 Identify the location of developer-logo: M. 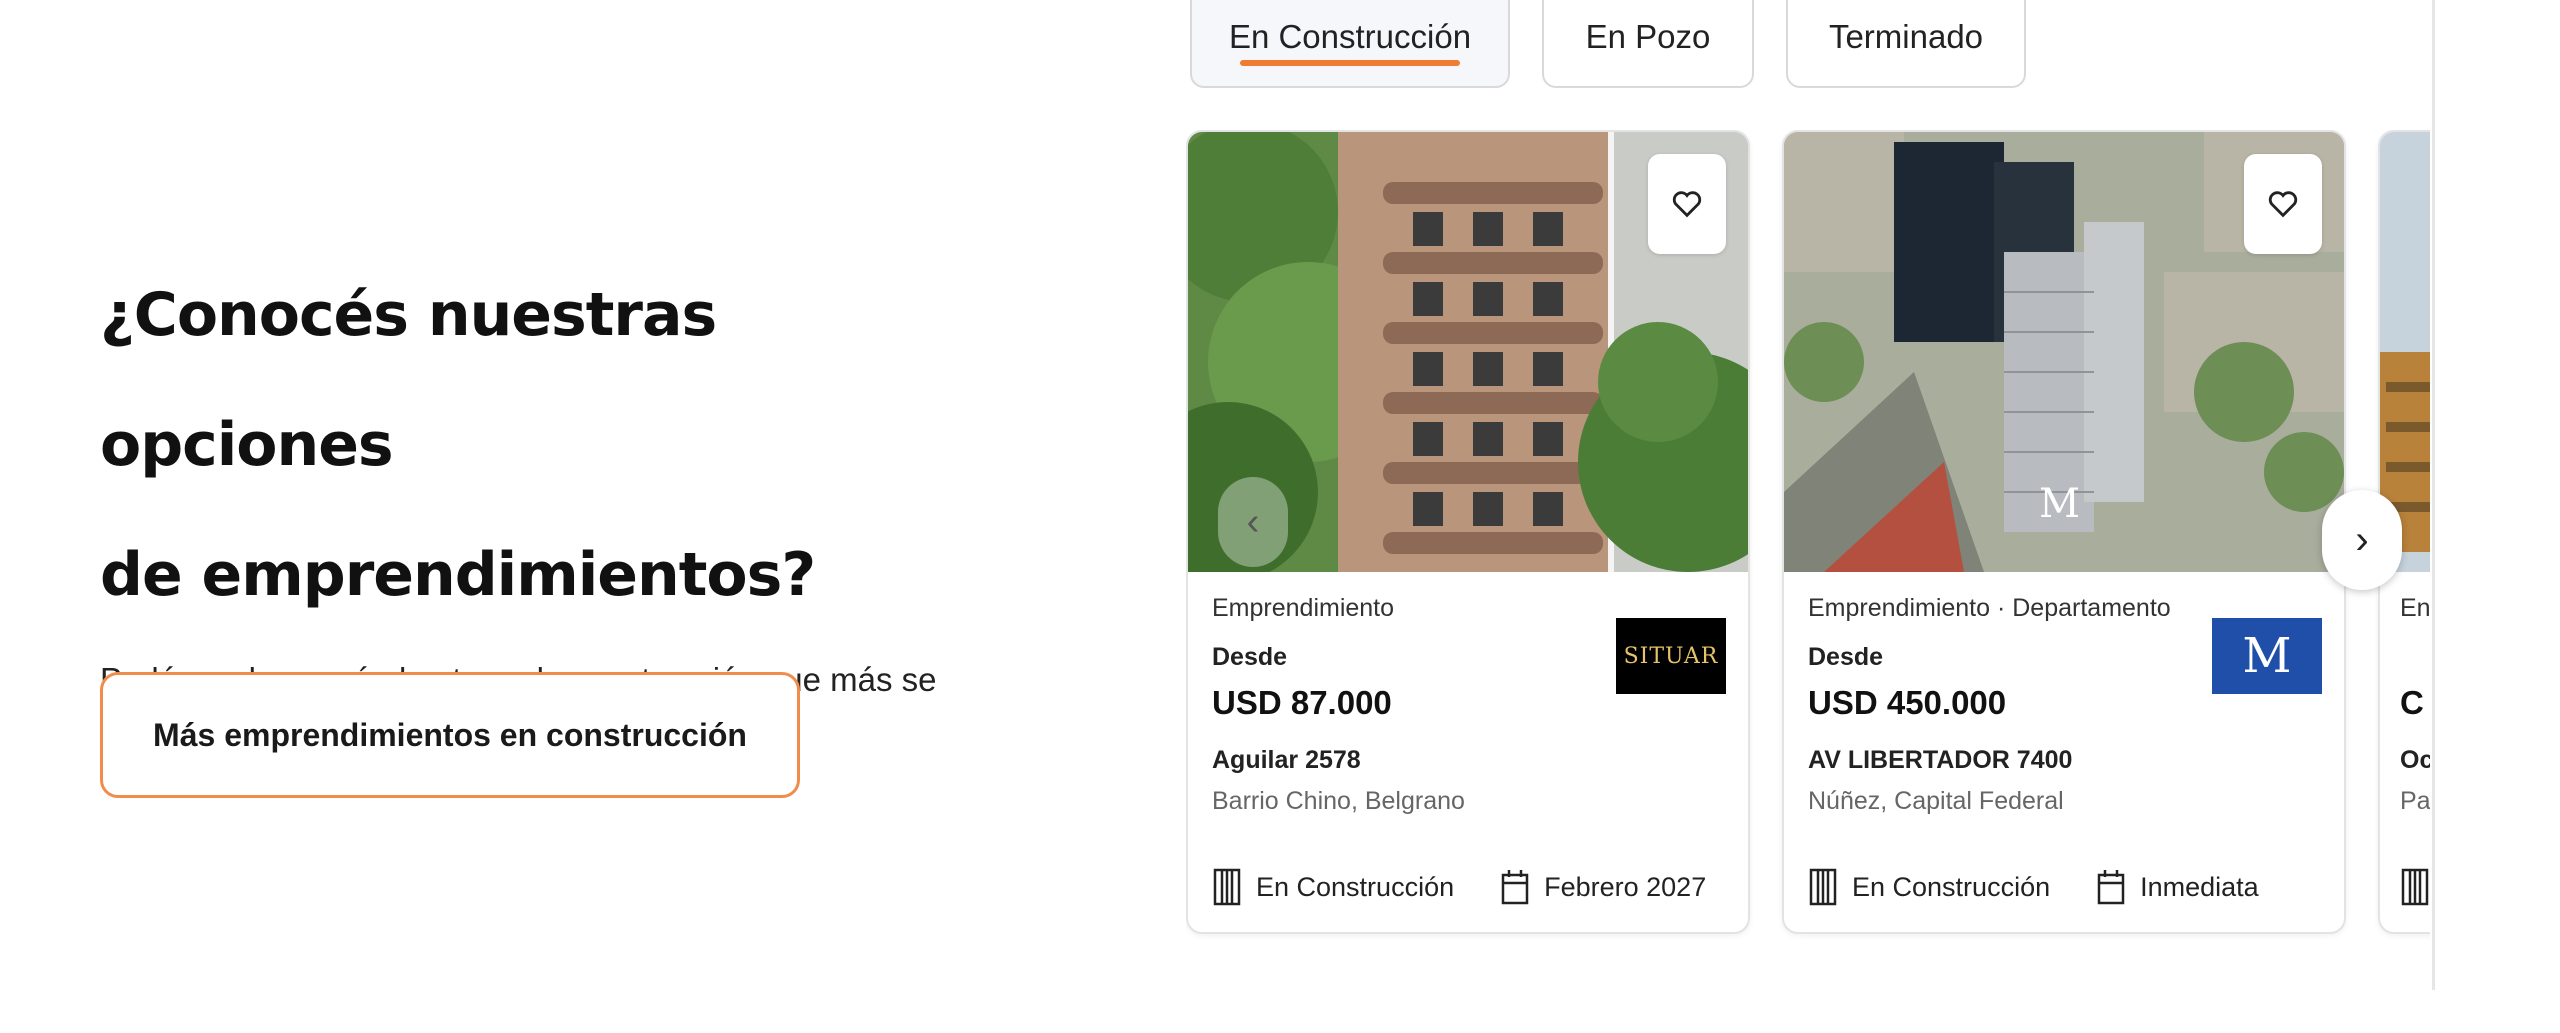
(2267, 656).